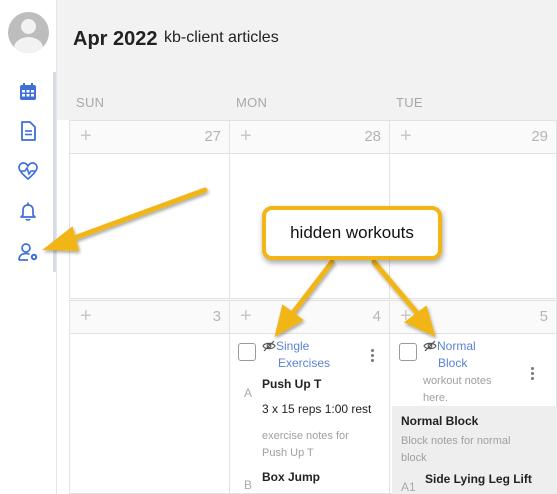 This screenshot has width=557, height=494. I want to click on workout-title-line1: Normal, so click(456, 346).